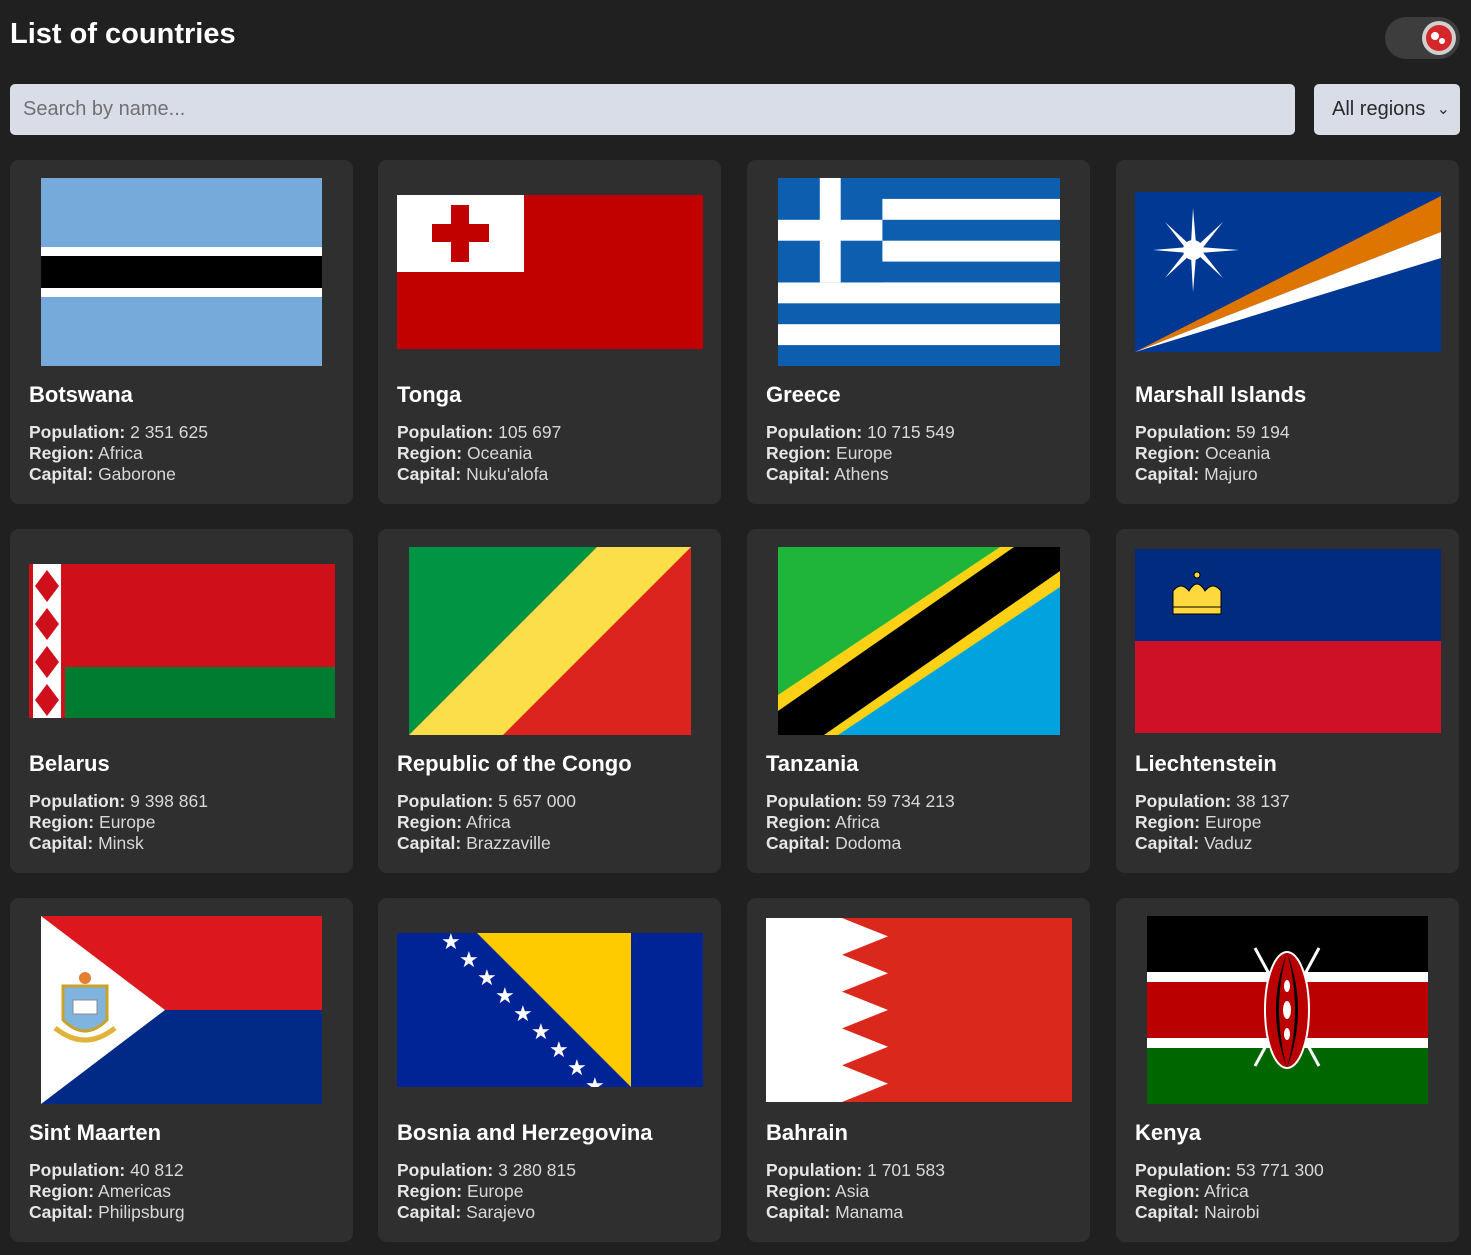 This screenshot has height=1255, width=1471. I want to click on info-value: Majuro, so click(1231, 474).